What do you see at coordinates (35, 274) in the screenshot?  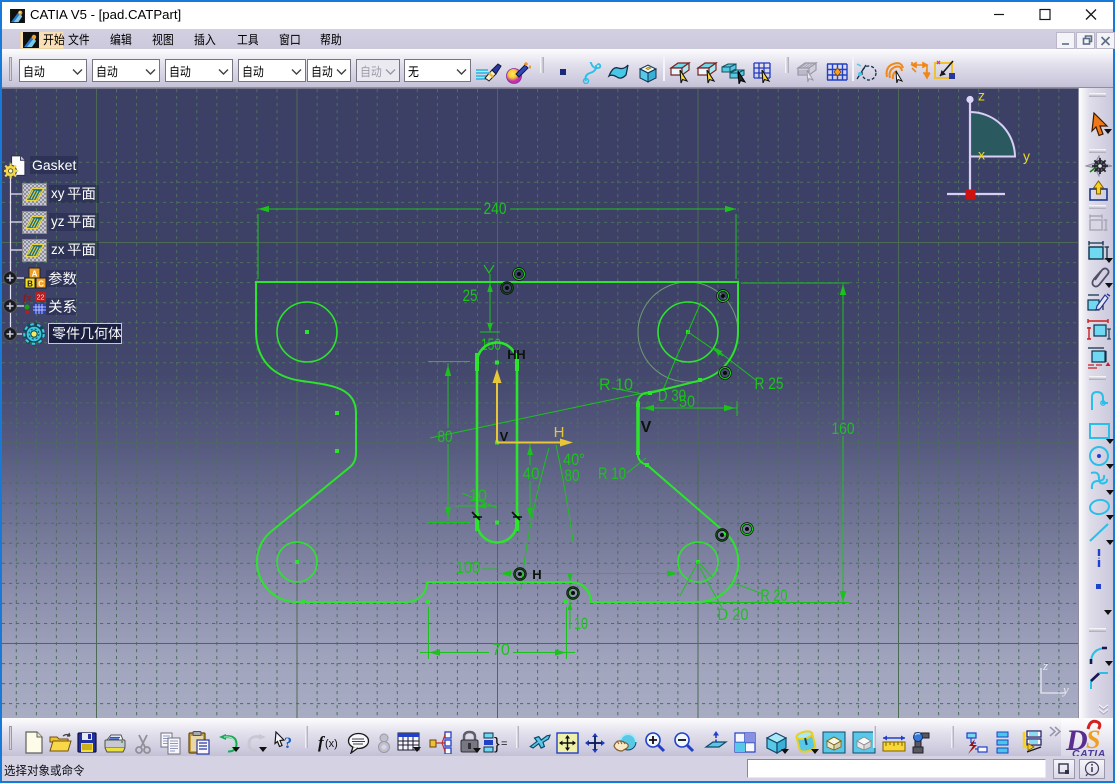 I see `svg-text: A` at bounding box center [35, 274].